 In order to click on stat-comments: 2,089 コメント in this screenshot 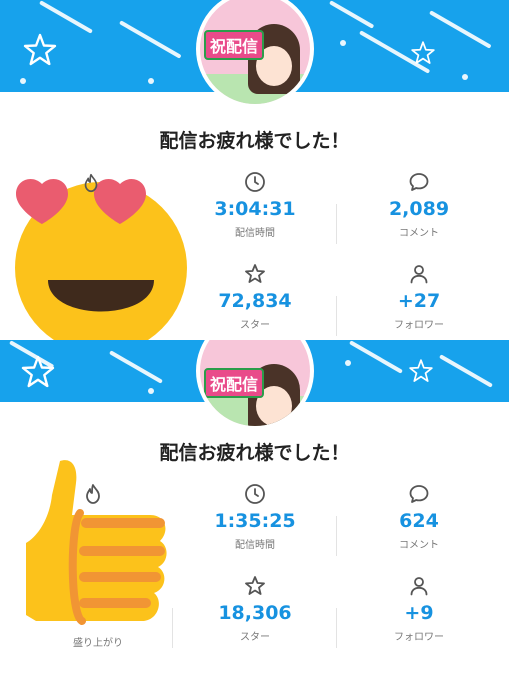, I will do `click(419, 204)`.